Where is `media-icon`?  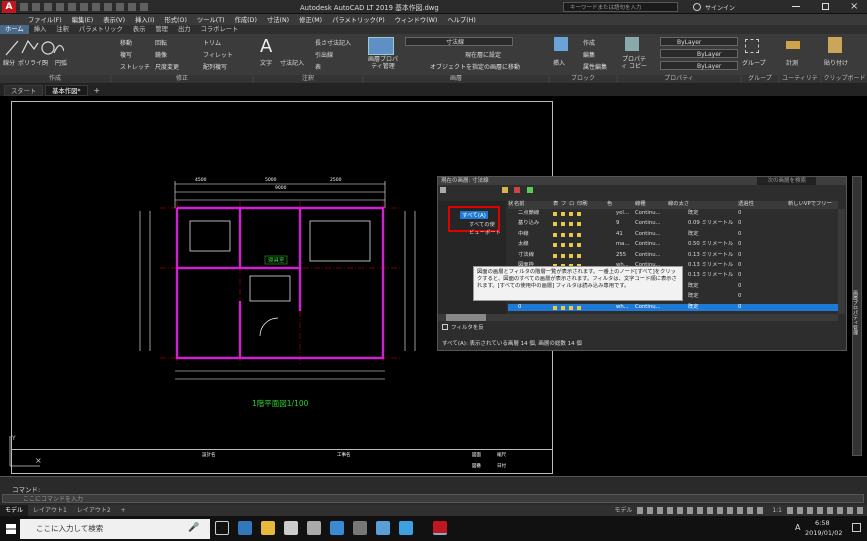
media-icon is located at coordinates (337, 528).